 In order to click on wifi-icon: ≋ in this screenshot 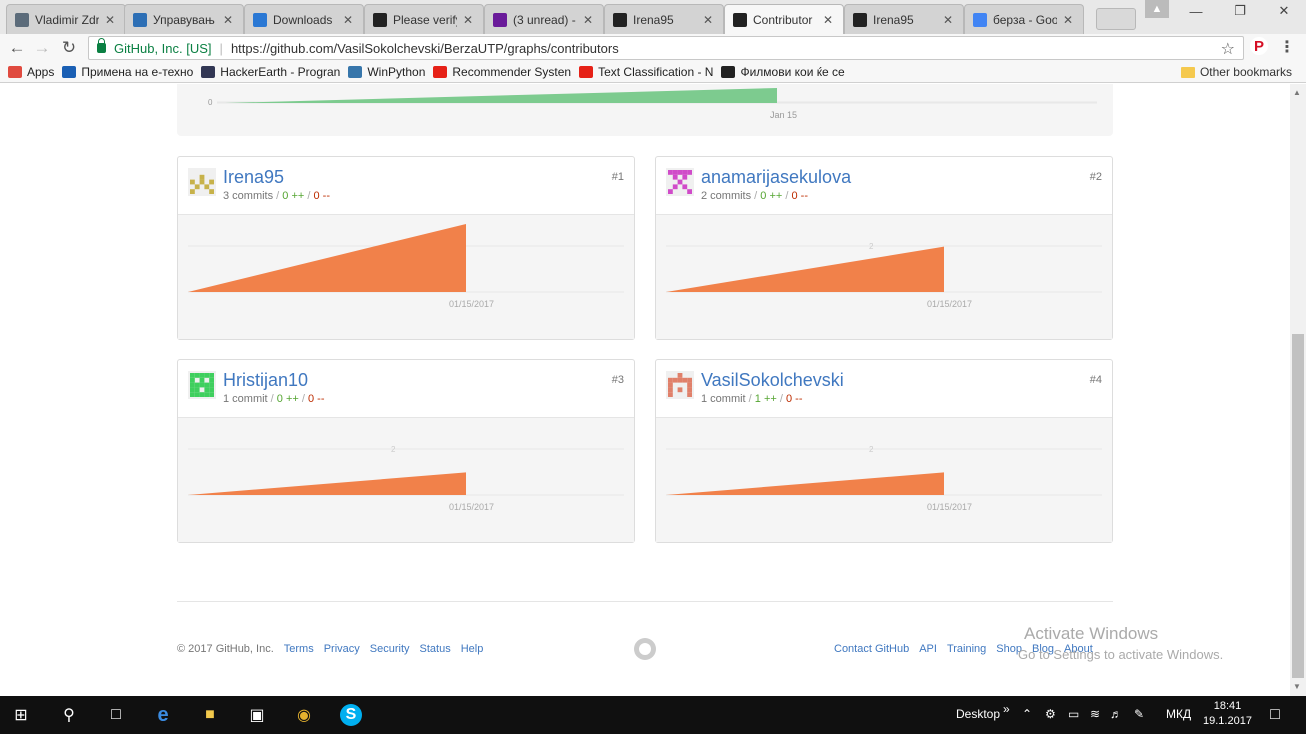, I will do `click(1095, 714)`.